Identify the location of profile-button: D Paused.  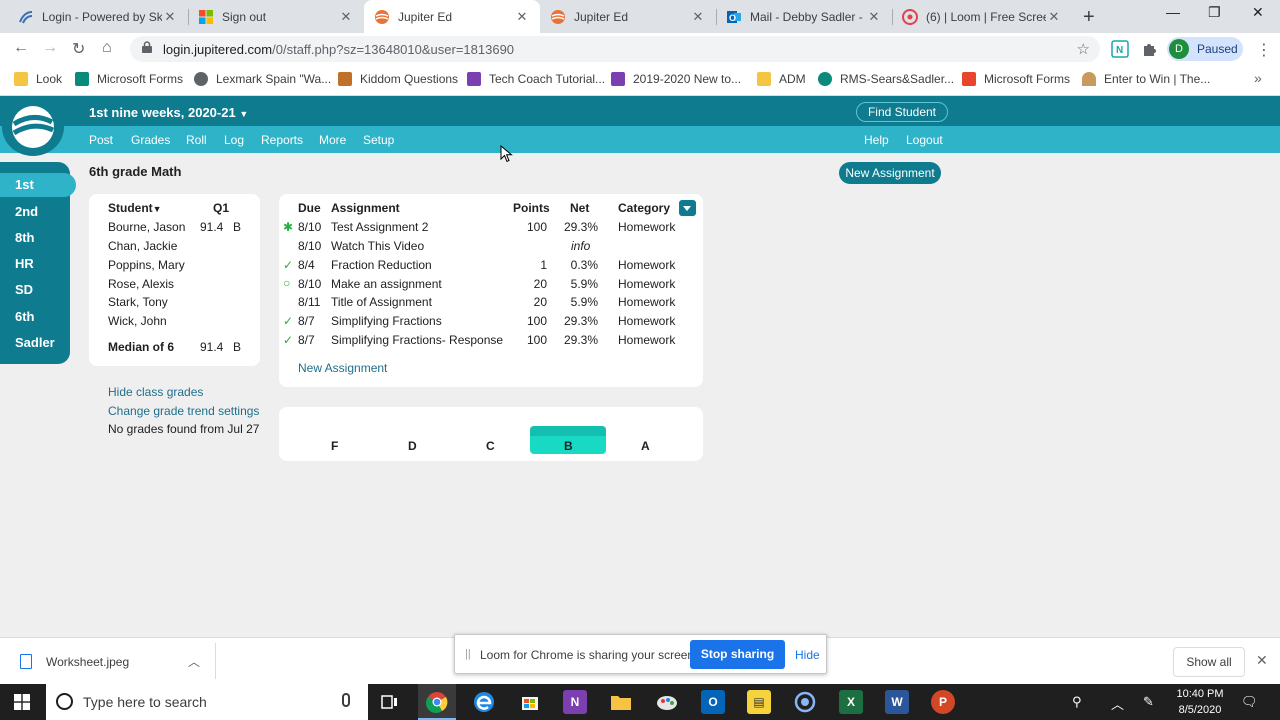
(1205, 49).